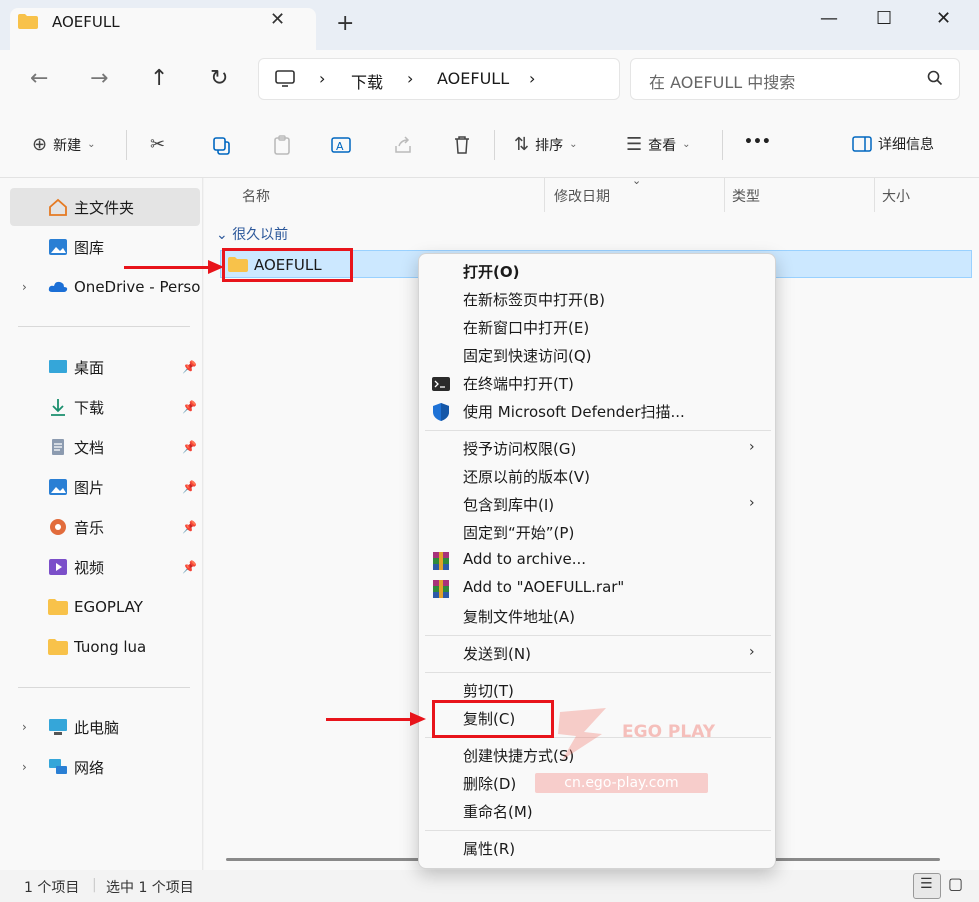 This screenshot has width=979, height=902. I want to click on new-tab-button: +, so click(345, 24).